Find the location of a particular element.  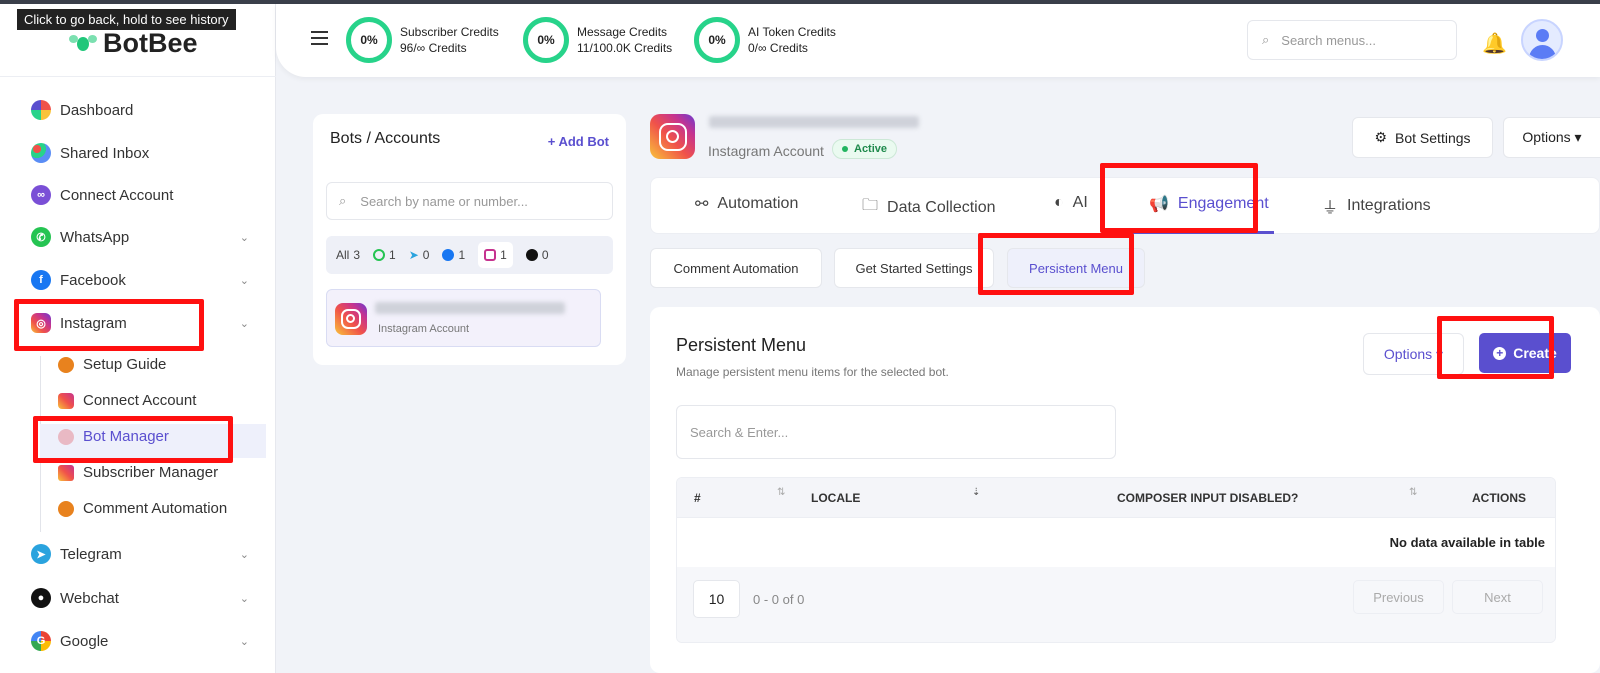

filter-instagram: 1 is located at coordinates (495, 255).